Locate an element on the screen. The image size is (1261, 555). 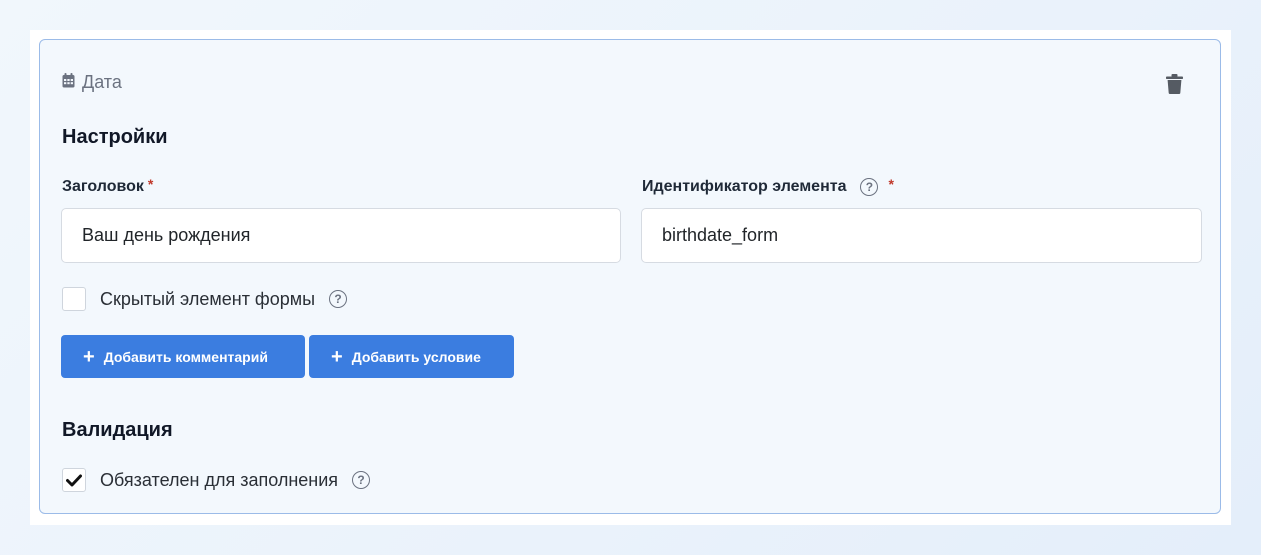
required-checkbox is located at coordinates (74, 480).